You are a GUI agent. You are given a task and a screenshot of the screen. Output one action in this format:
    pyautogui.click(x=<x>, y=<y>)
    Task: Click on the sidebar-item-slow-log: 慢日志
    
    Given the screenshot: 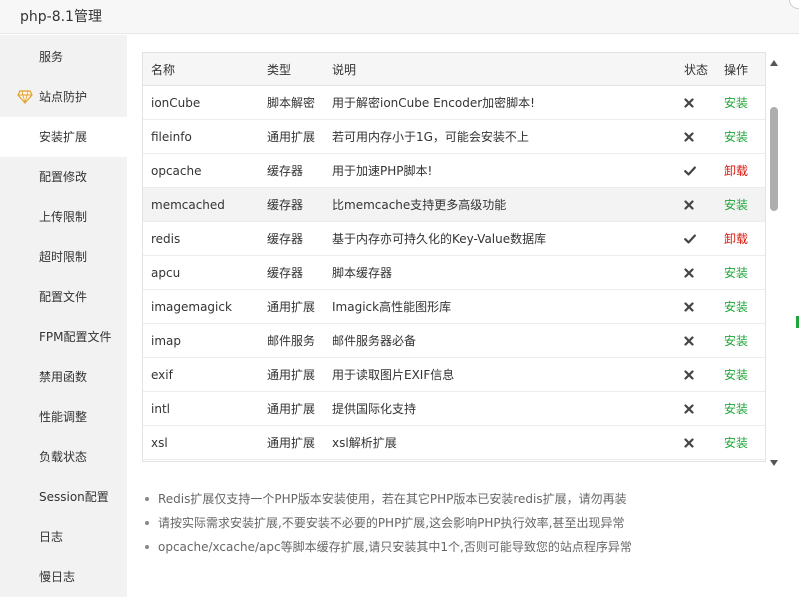 What is the action you would take?
    pyautogui.click(x=63, y=577)
    